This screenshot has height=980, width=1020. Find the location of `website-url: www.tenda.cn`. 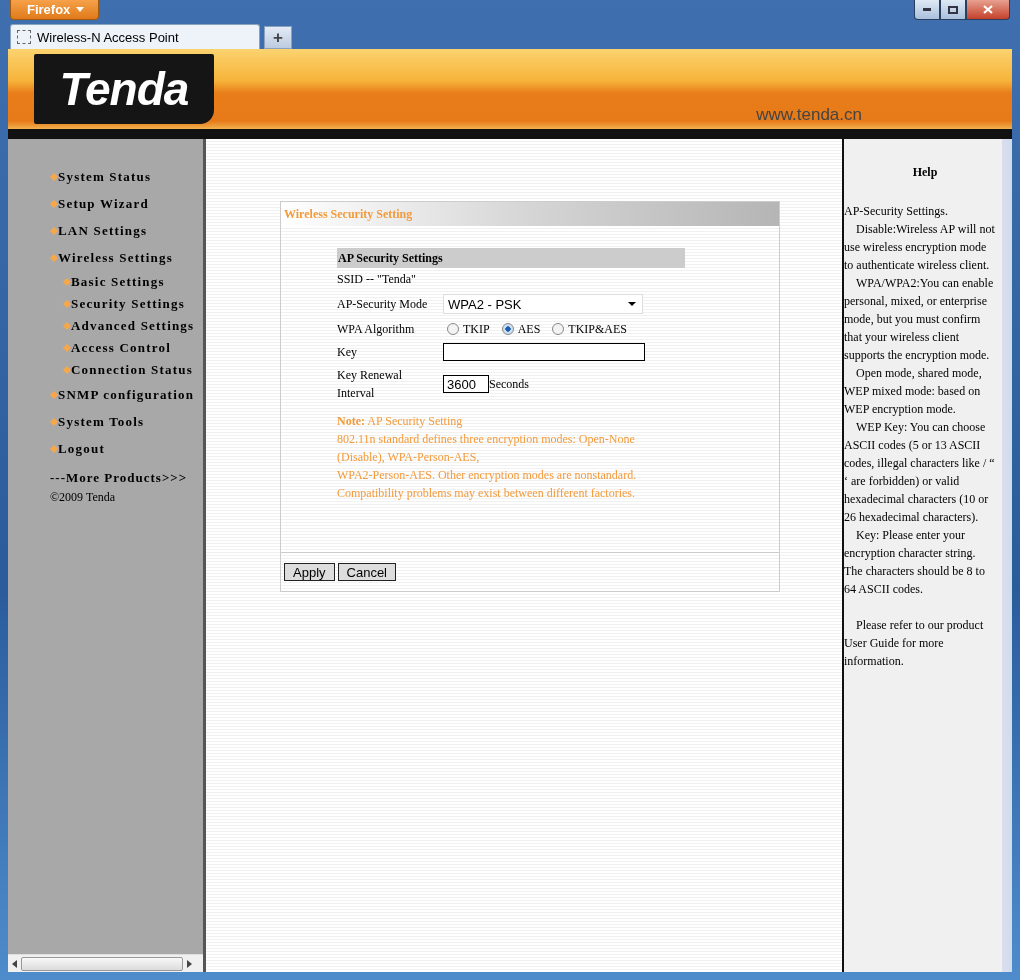

website-url: www.tenda.cn is located at coordinates (809, 115).